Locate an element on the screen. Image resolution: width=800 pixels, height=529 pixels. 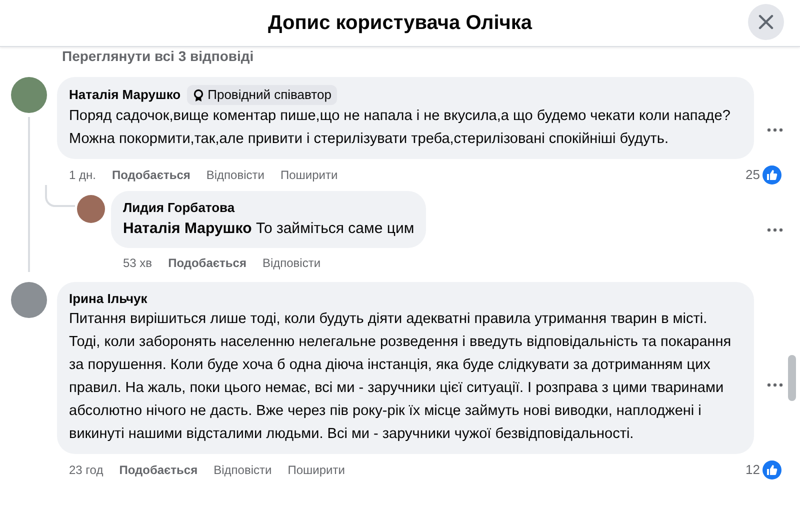
close-button is located at coordinates (766, 22).